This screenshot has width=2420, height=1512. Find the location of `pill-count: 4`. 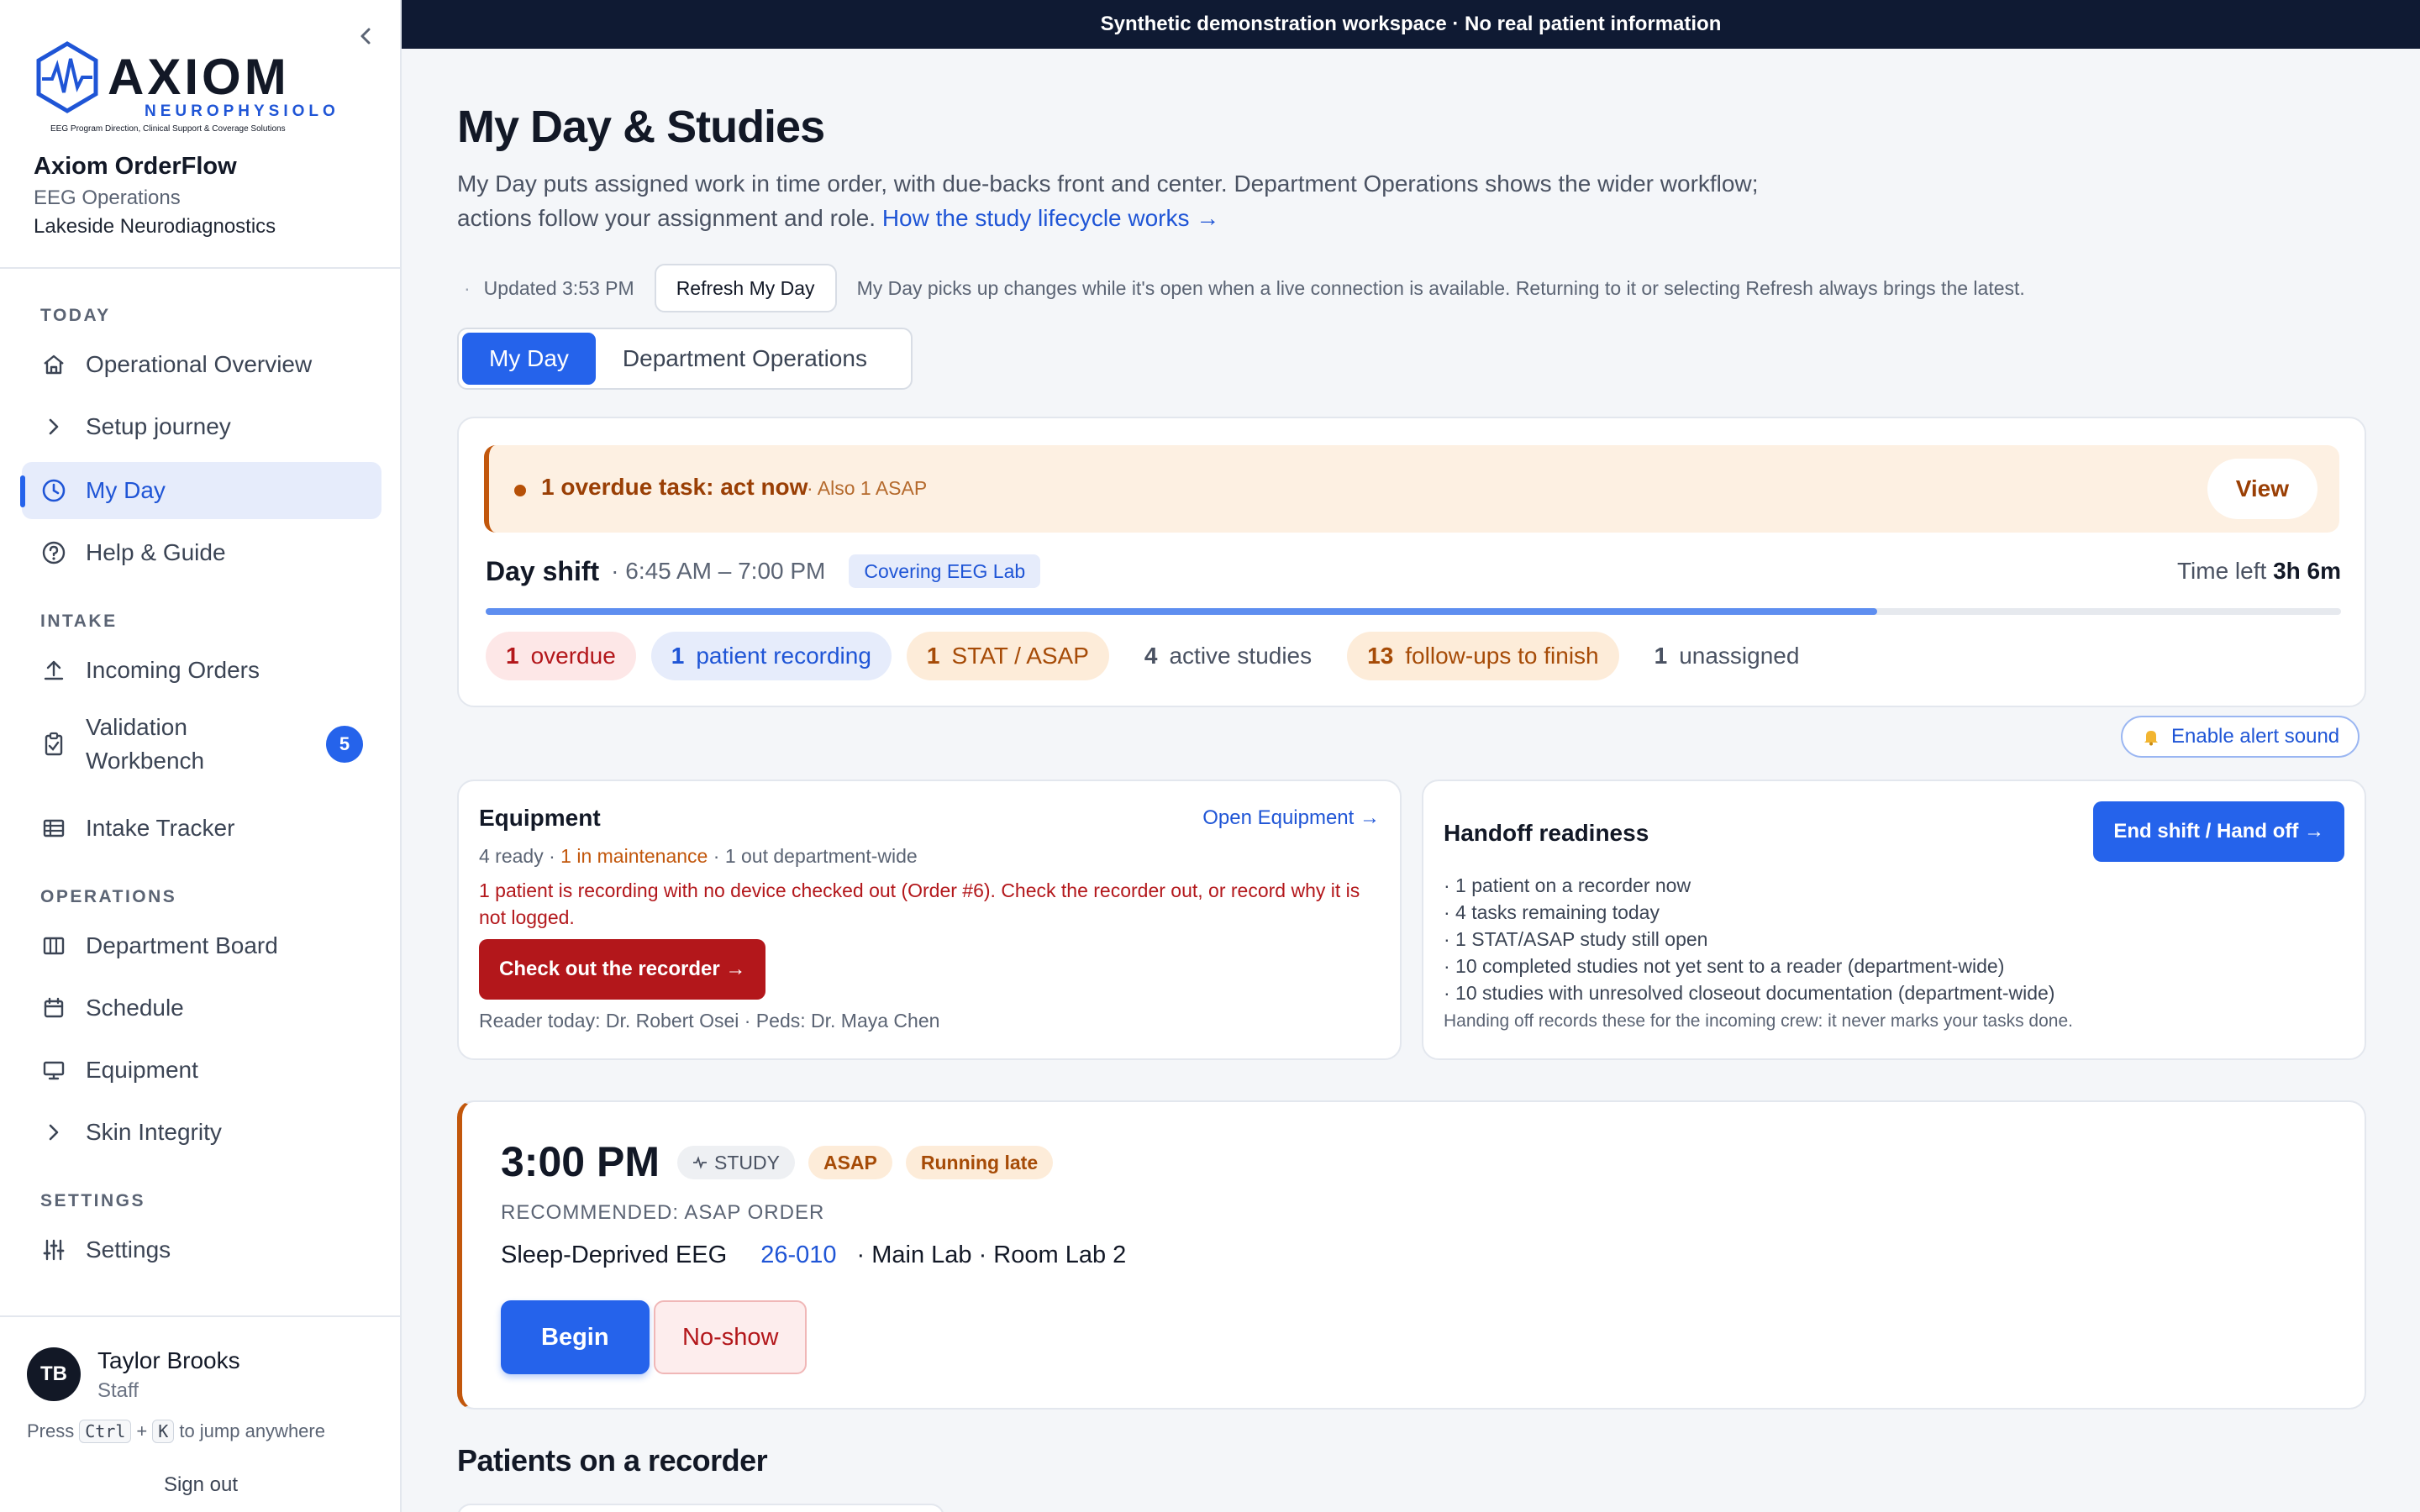

pill-count: 4 is located at coordinates (1151, 656).